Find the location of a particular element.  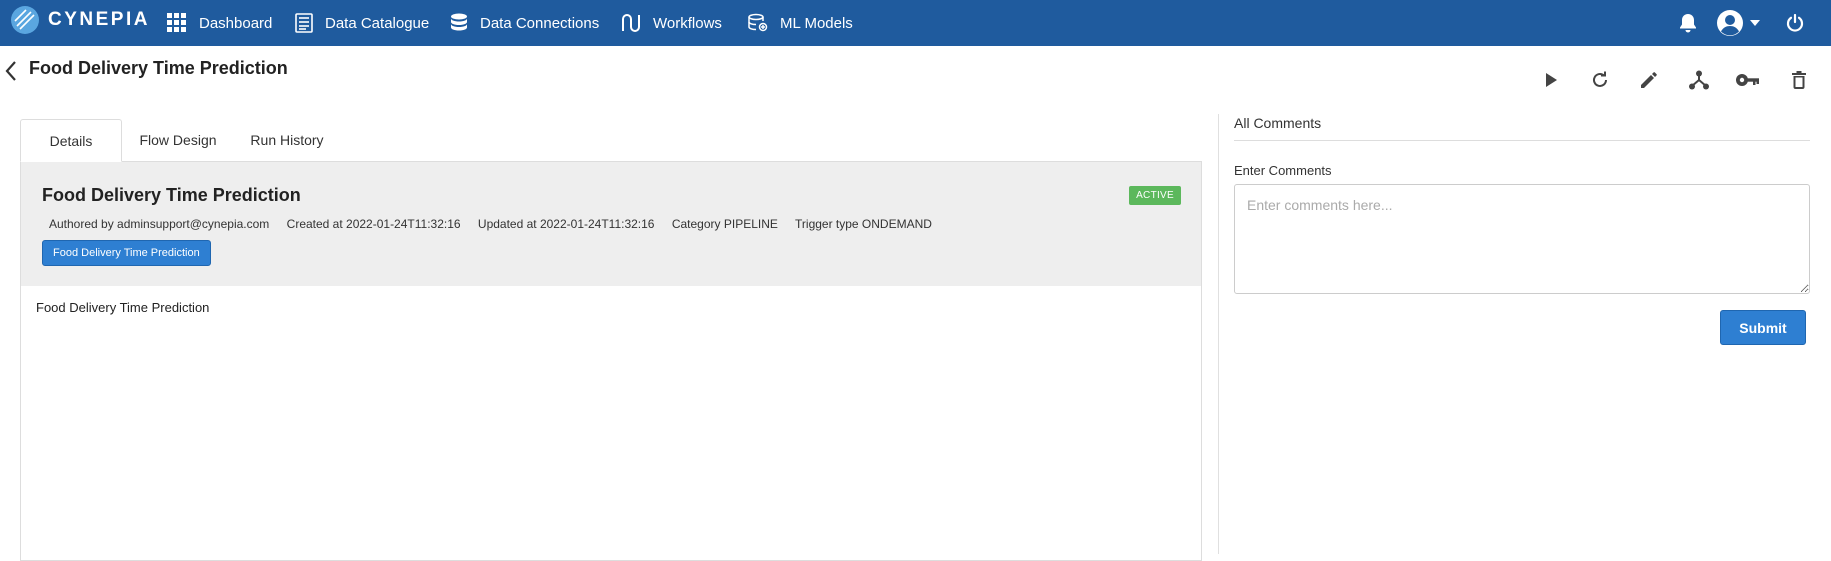

status-badge: ACTIVE is located at coordinates (1155, 195).